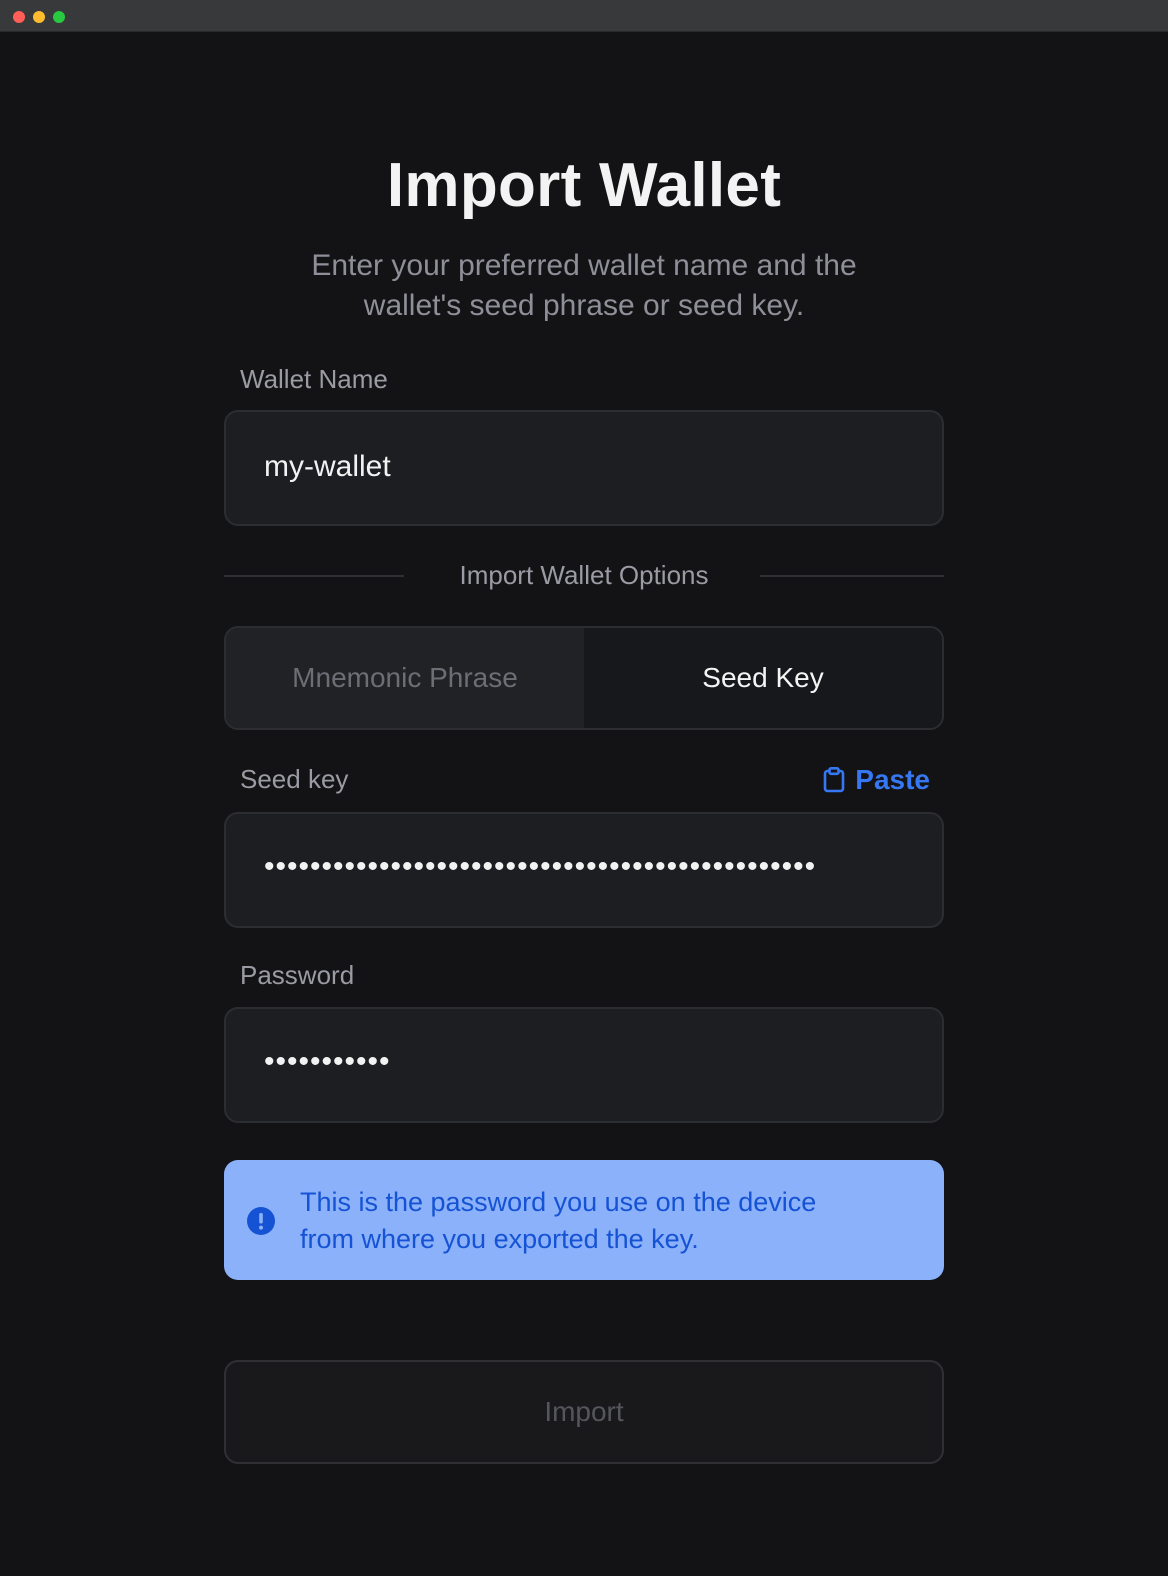 Image resolution: width=1168 pixels, height=1576 pixels. I want to click on tab-mnemonic-phrase: Mnemonic Phrase, so click(405, 678).